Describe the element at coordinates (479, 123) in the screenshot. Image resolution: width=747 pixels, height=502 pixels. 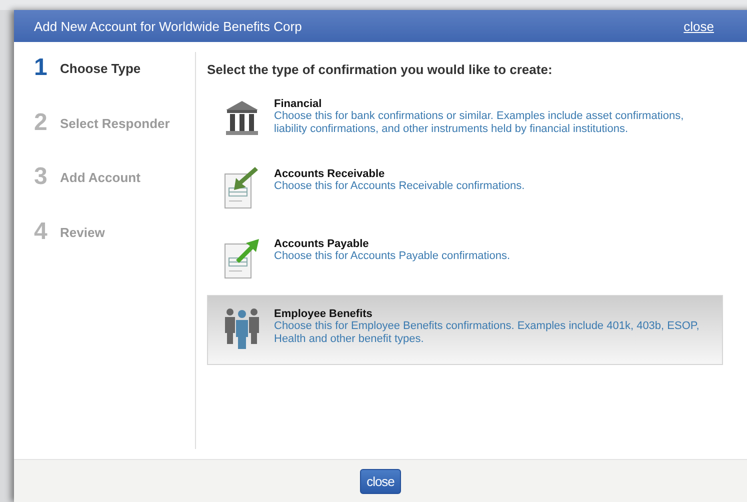
I see `option-description: Choose this for bank confirmations or similar. Examples include asset confirmations, liability confirmations, and other instruments held by financial institutions.` at that location.